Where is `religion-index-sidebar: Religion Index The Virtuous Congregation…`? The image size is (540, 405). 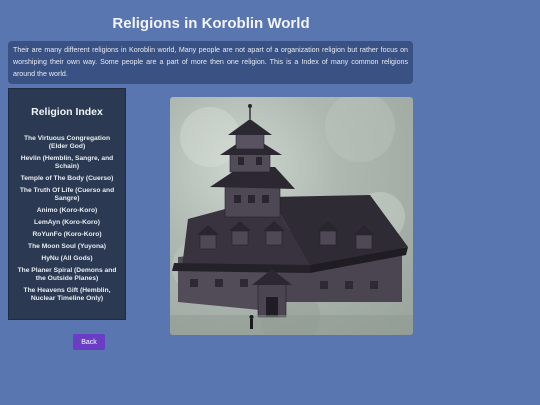 religion-index-sidebar: Religion Index The Virtuous Congregation… is located at coordinates (67, 204).